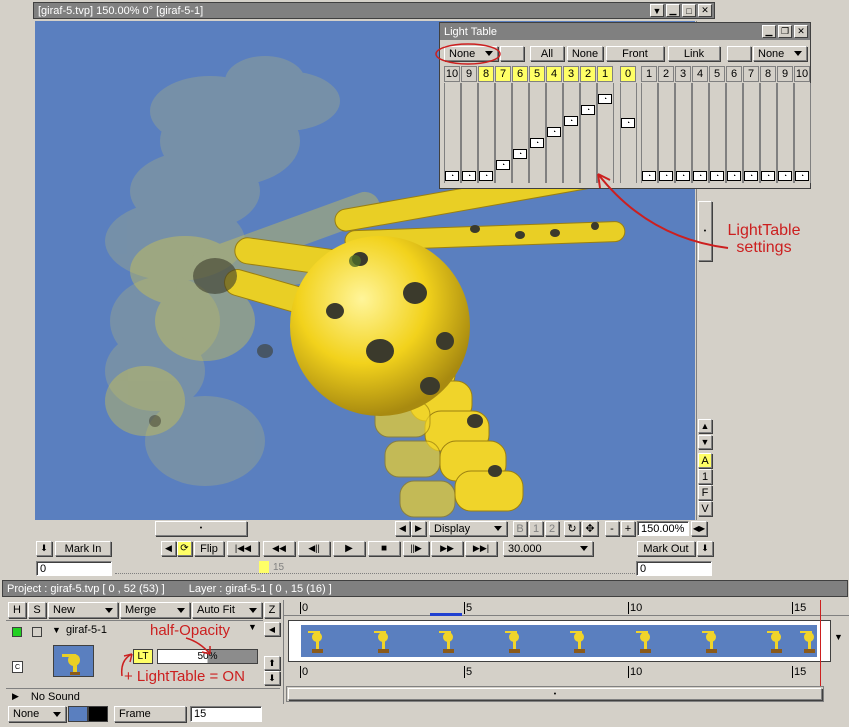  What do you see at coordinates (700, 74) in the screenshot?
I see `light-table-frame-after-4: 4` at bounding box center [700, 74].